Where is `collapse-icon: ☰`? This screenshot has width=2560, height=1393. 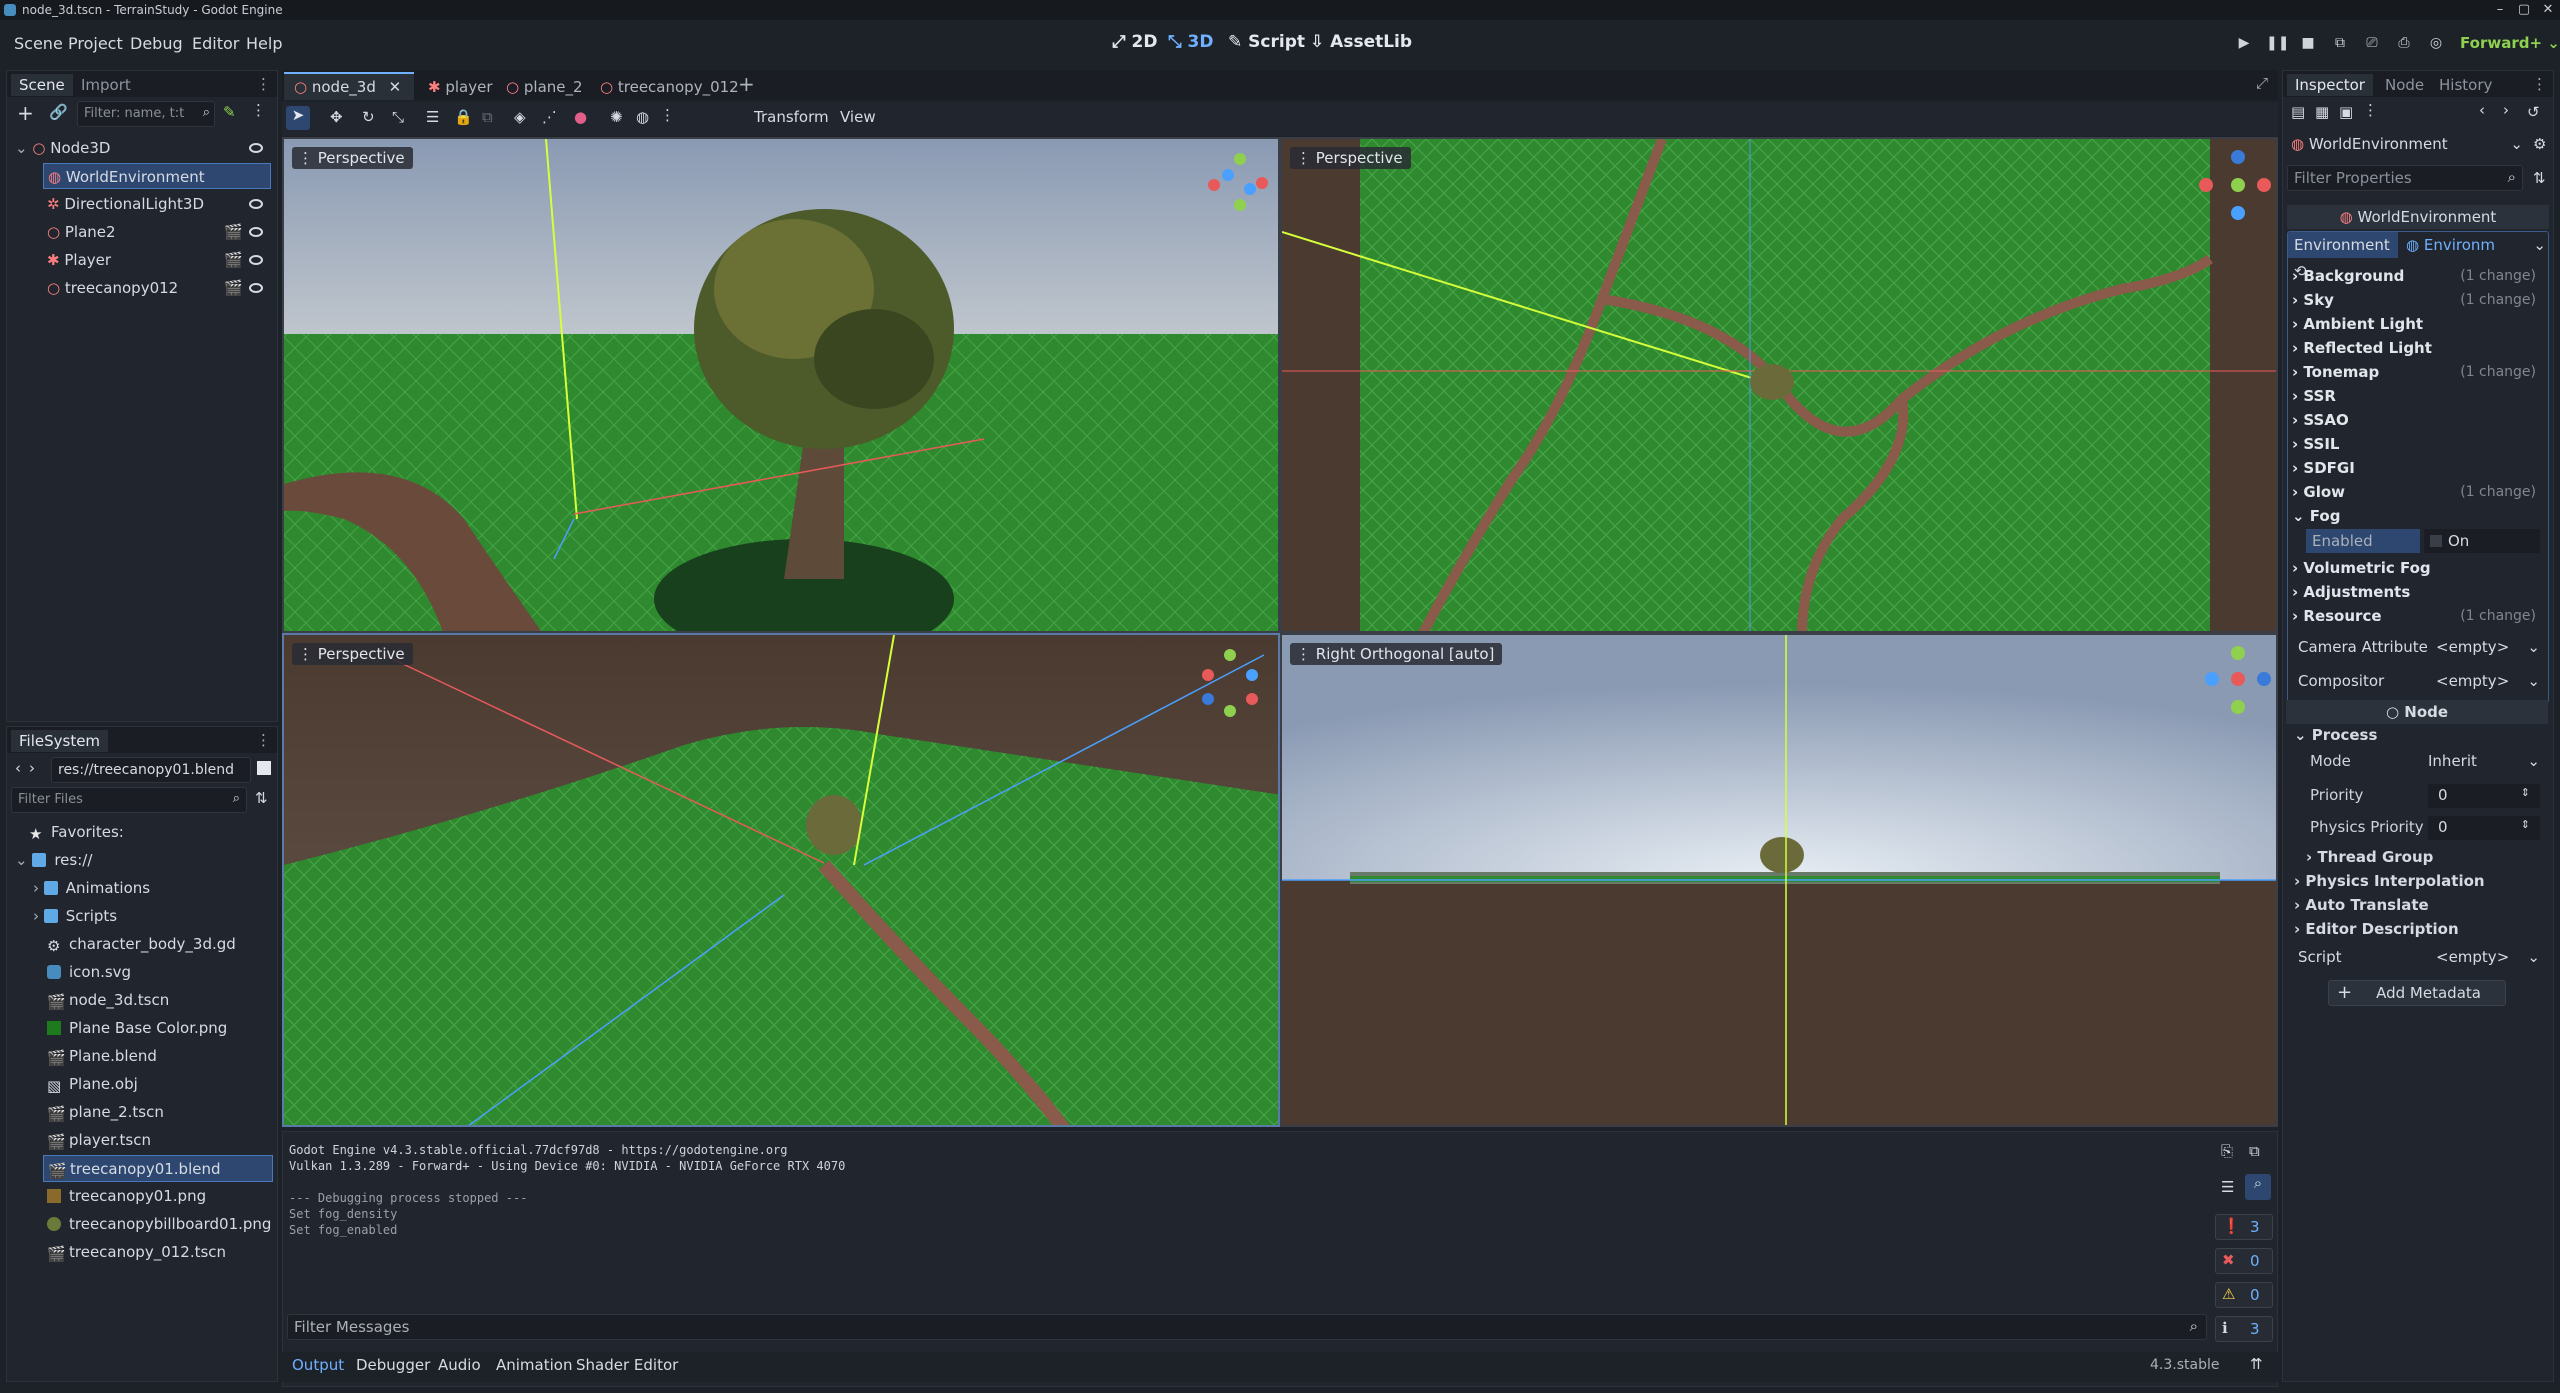
collapse-icon: ☰ is located at coordinates (2227, 1187).